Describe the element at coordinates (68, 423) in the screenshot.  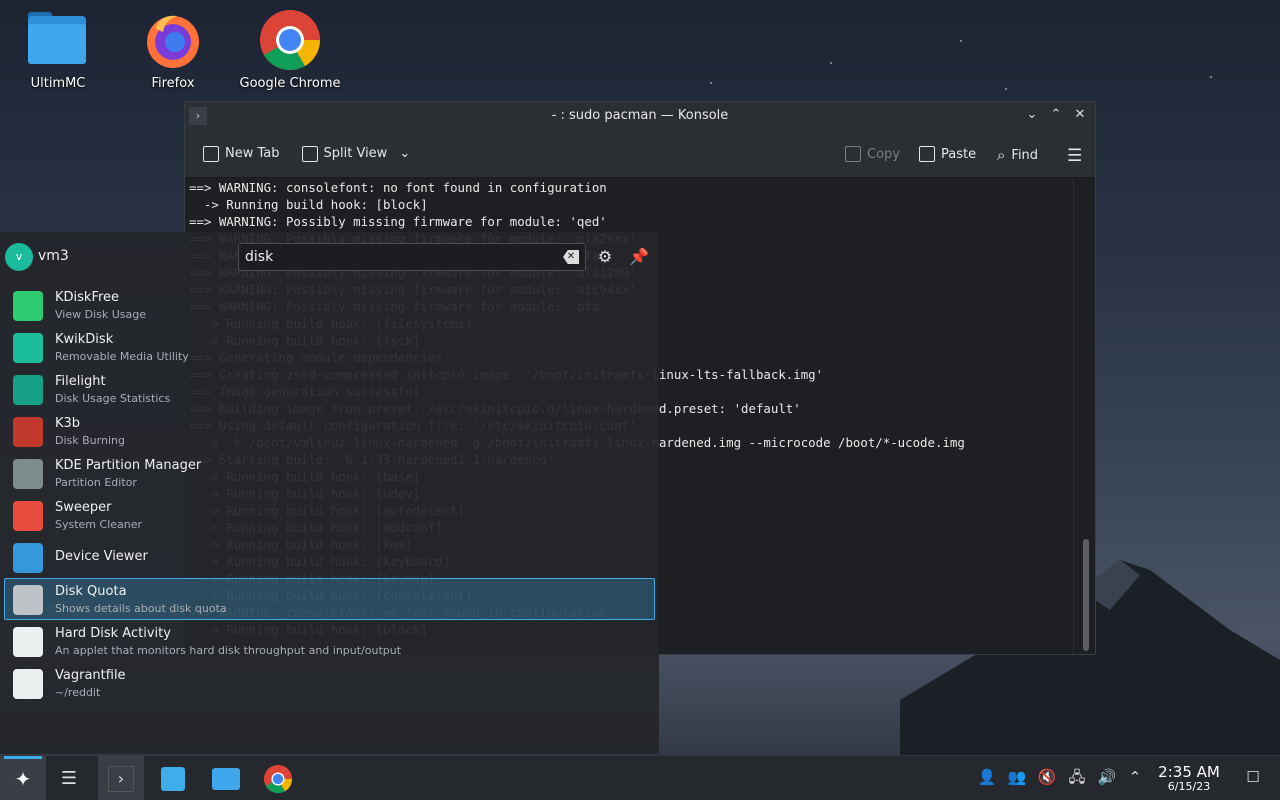
I see `result-name: K3b` at that location.